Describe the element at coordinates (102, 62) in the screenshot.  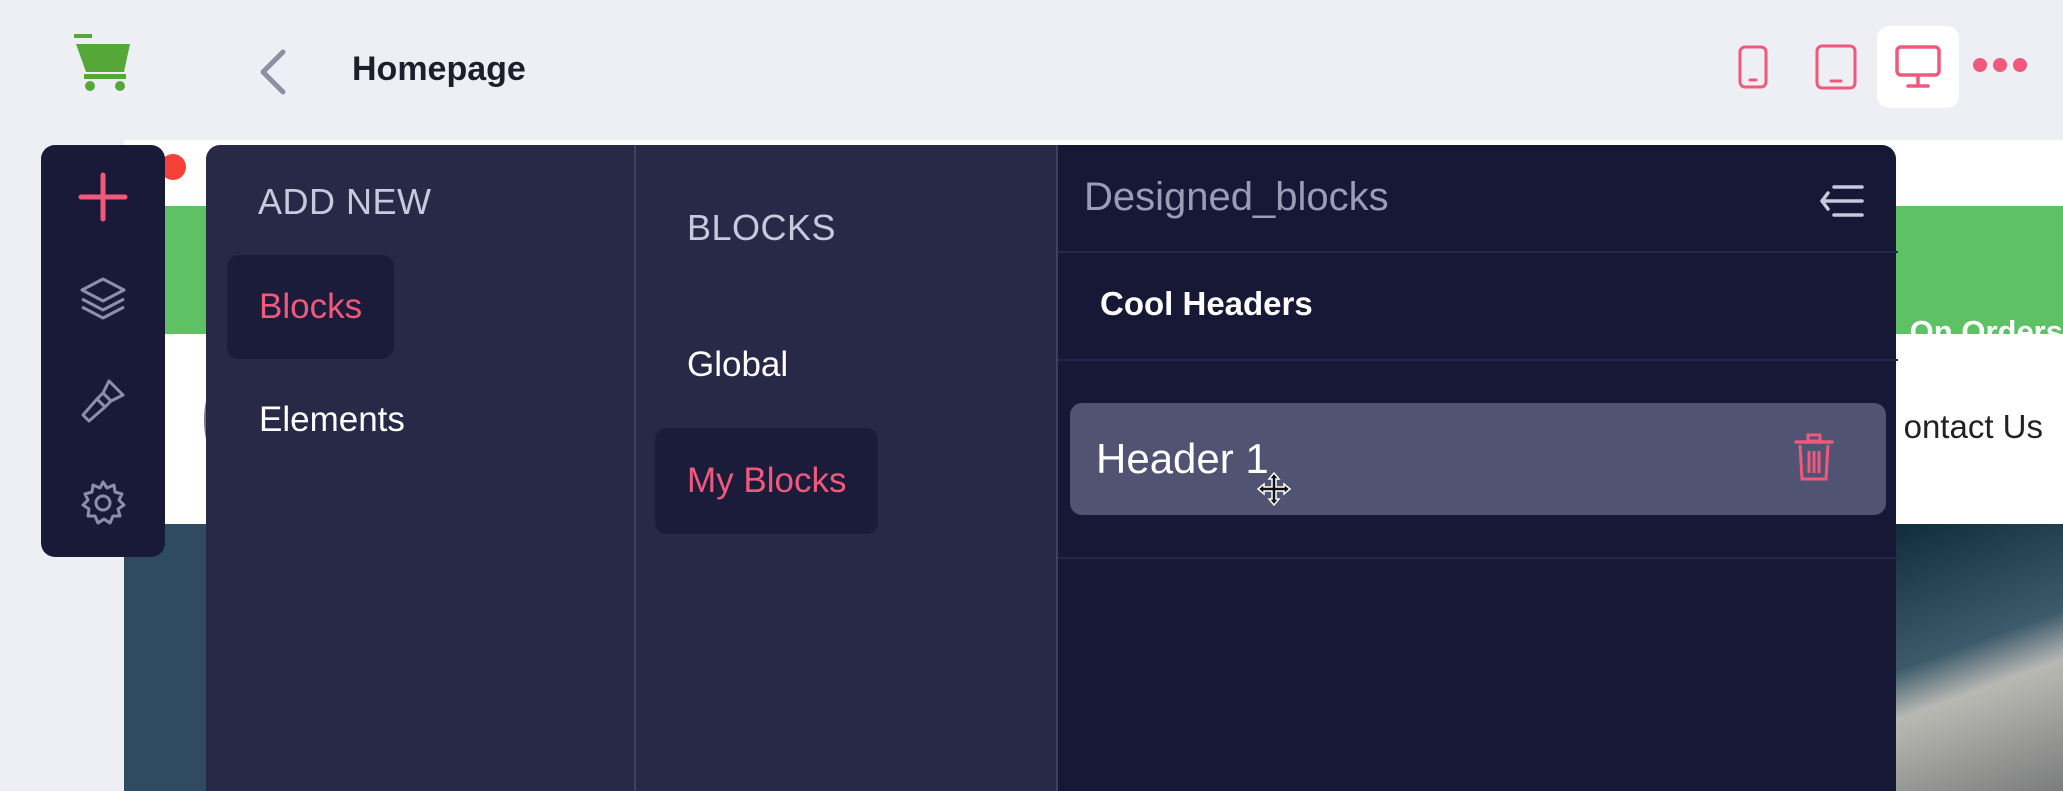
I see `shopping-cart-icon` at that location.